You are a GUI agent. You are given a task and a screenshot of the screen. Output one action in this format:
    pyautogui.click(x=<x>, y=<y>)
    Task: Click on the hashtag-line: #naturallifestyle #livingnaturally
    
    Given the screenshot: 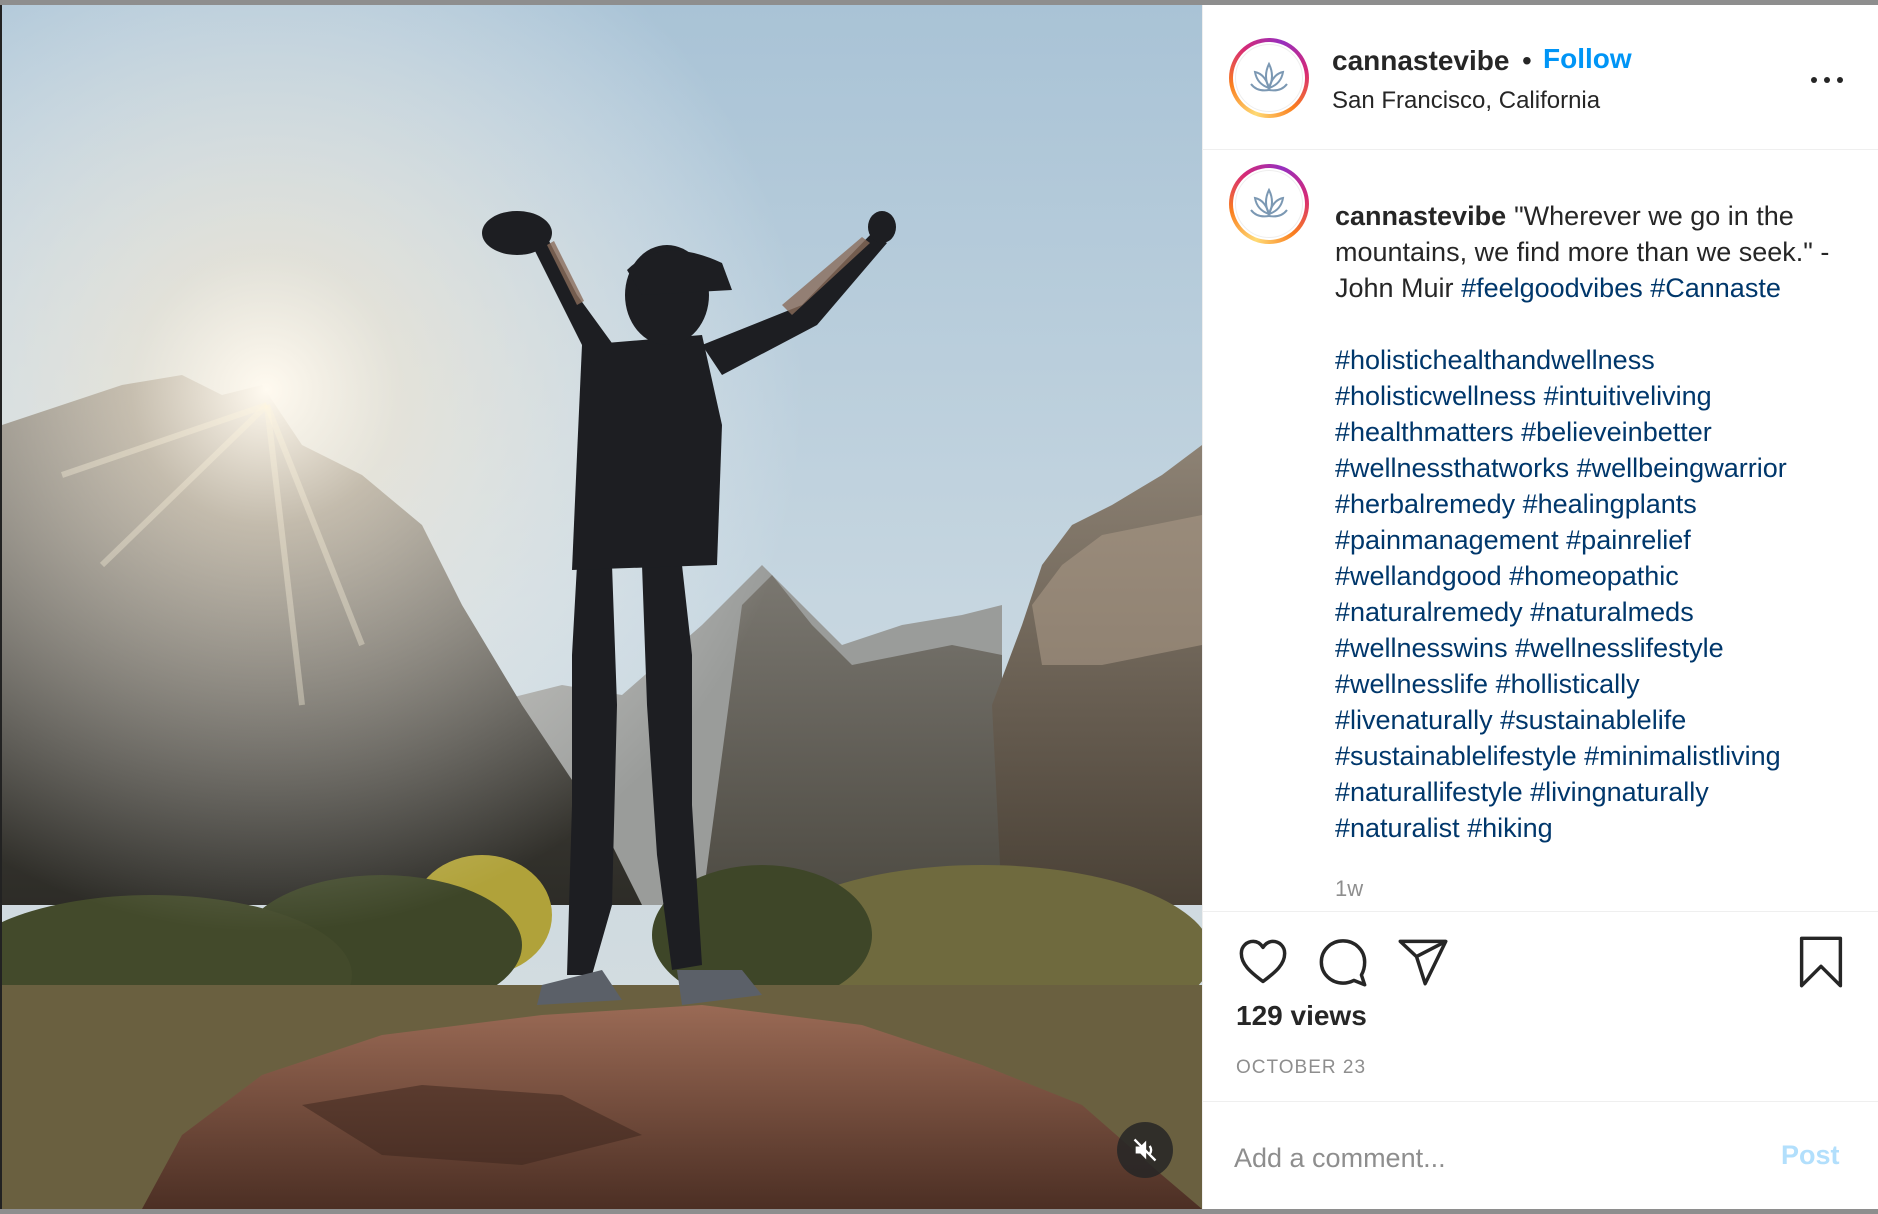 What is the action you would take?
    pyautogui.click(x=1595, y=792)
    